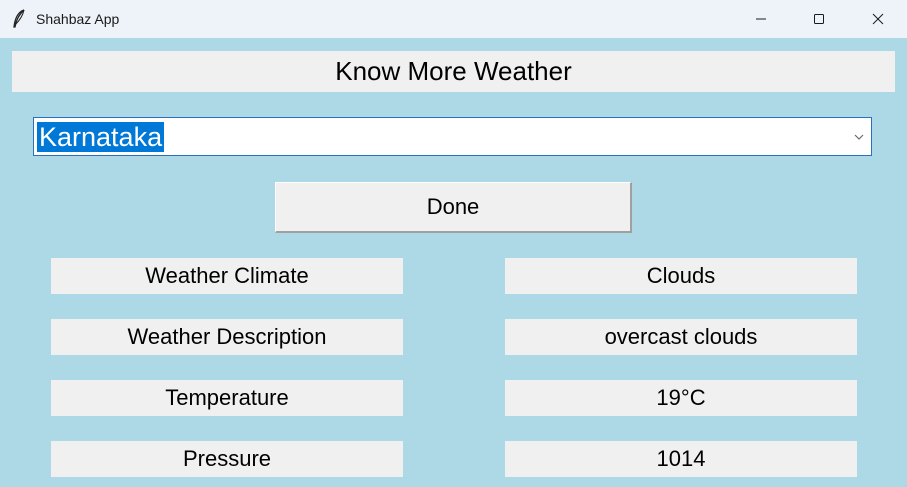 This screenshot has height=487, width=907. What do you see at coordinates (19, 18) in the screenshot?
I see `feather-icon` at bounding box center [19, 18].